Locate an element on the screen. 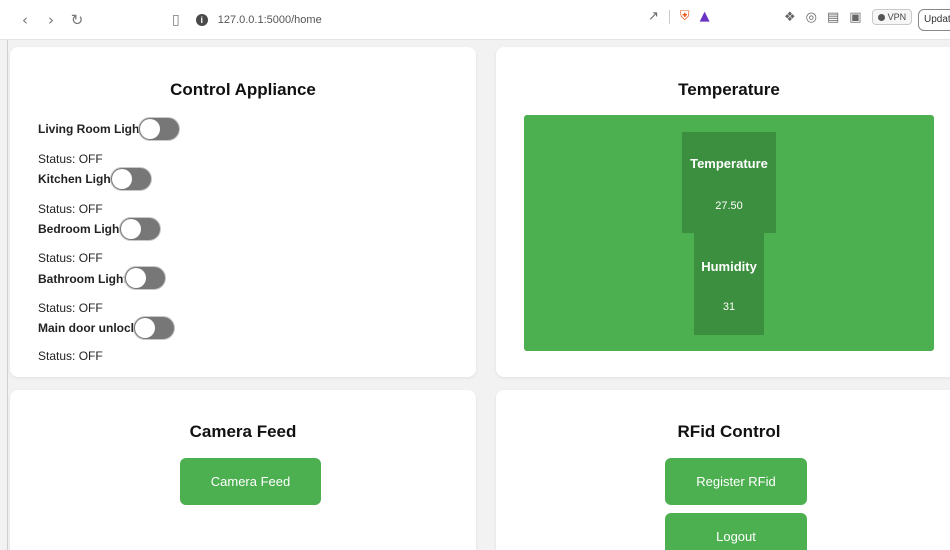 The image size is (950, 550). humidity-label: Humidity is located at coordinates (729, 266).